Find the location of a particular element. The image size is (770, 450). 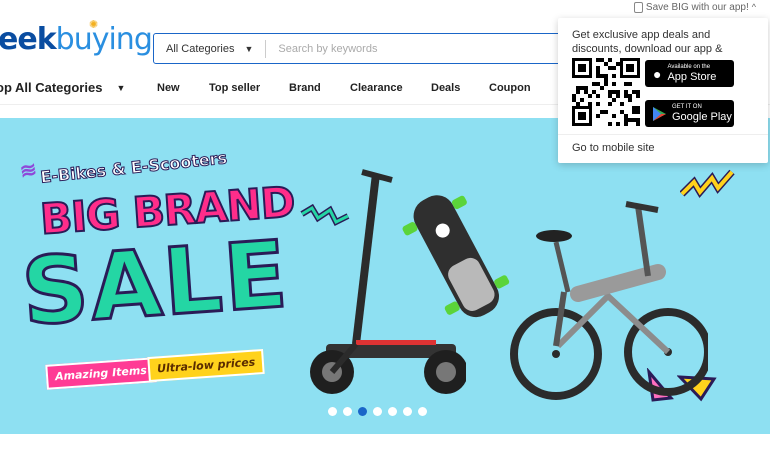

logo-text-light: buying is located at coordinates (104, 39).